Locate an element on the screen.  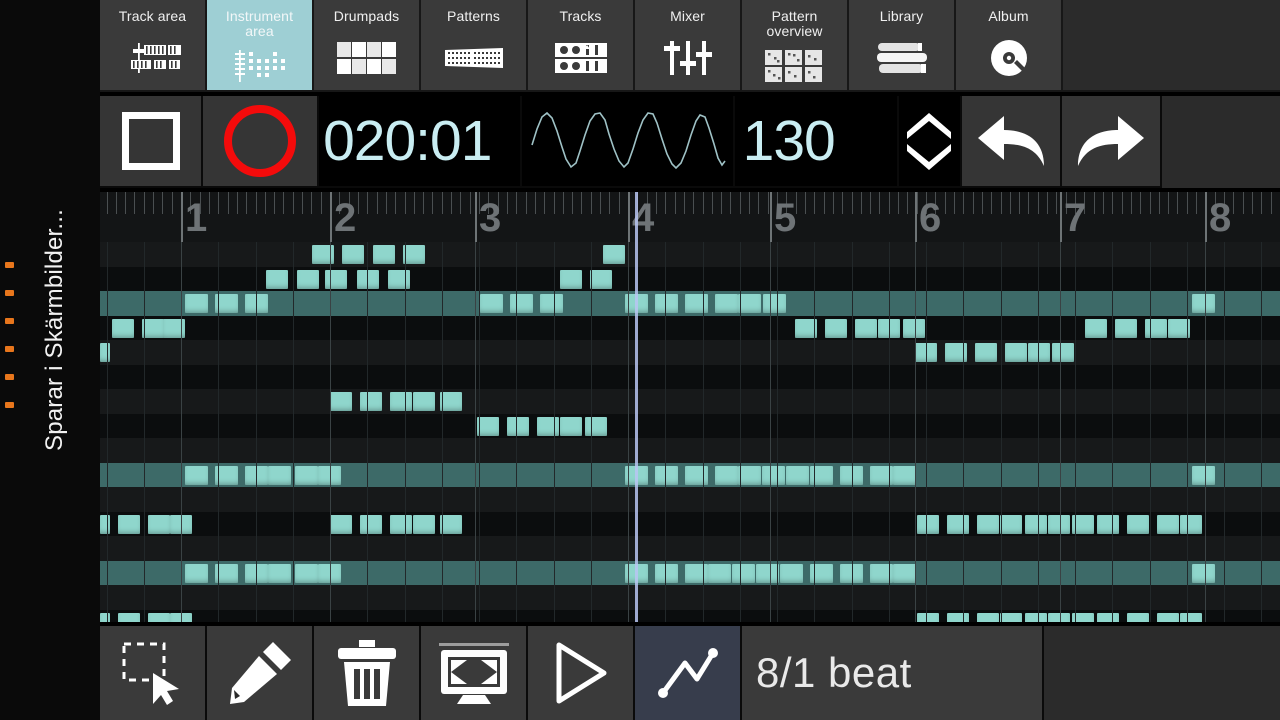
tab-drumpads: Drumpads is located at coordinates (366, 45).